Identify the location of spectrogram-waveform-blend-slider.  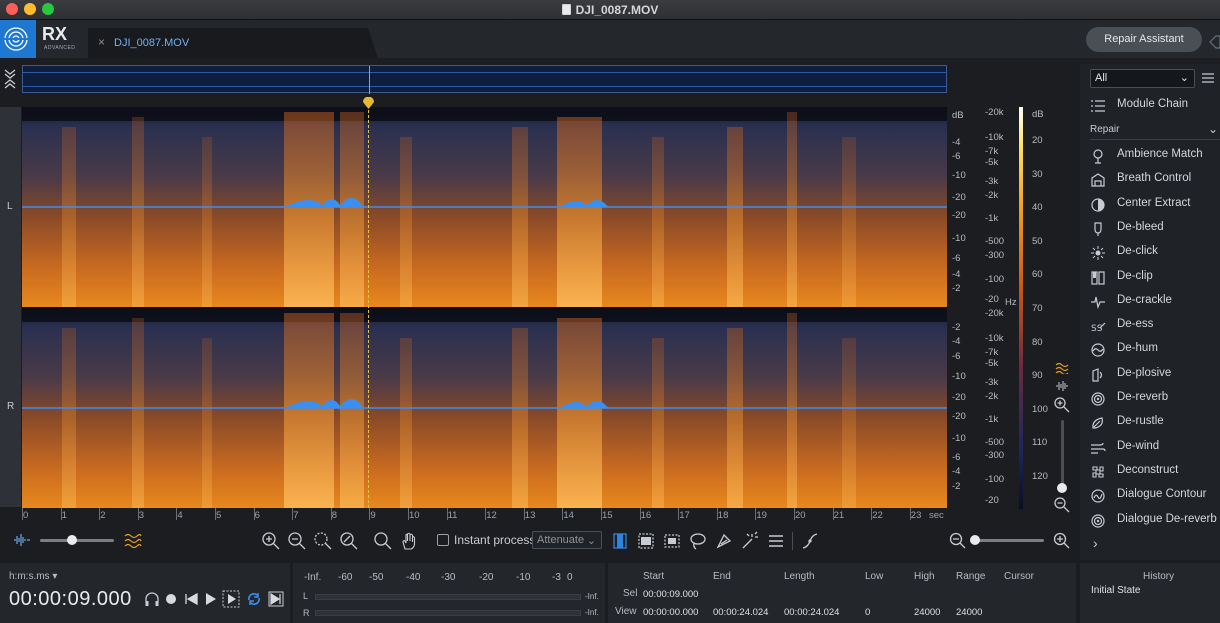
(77, 540).